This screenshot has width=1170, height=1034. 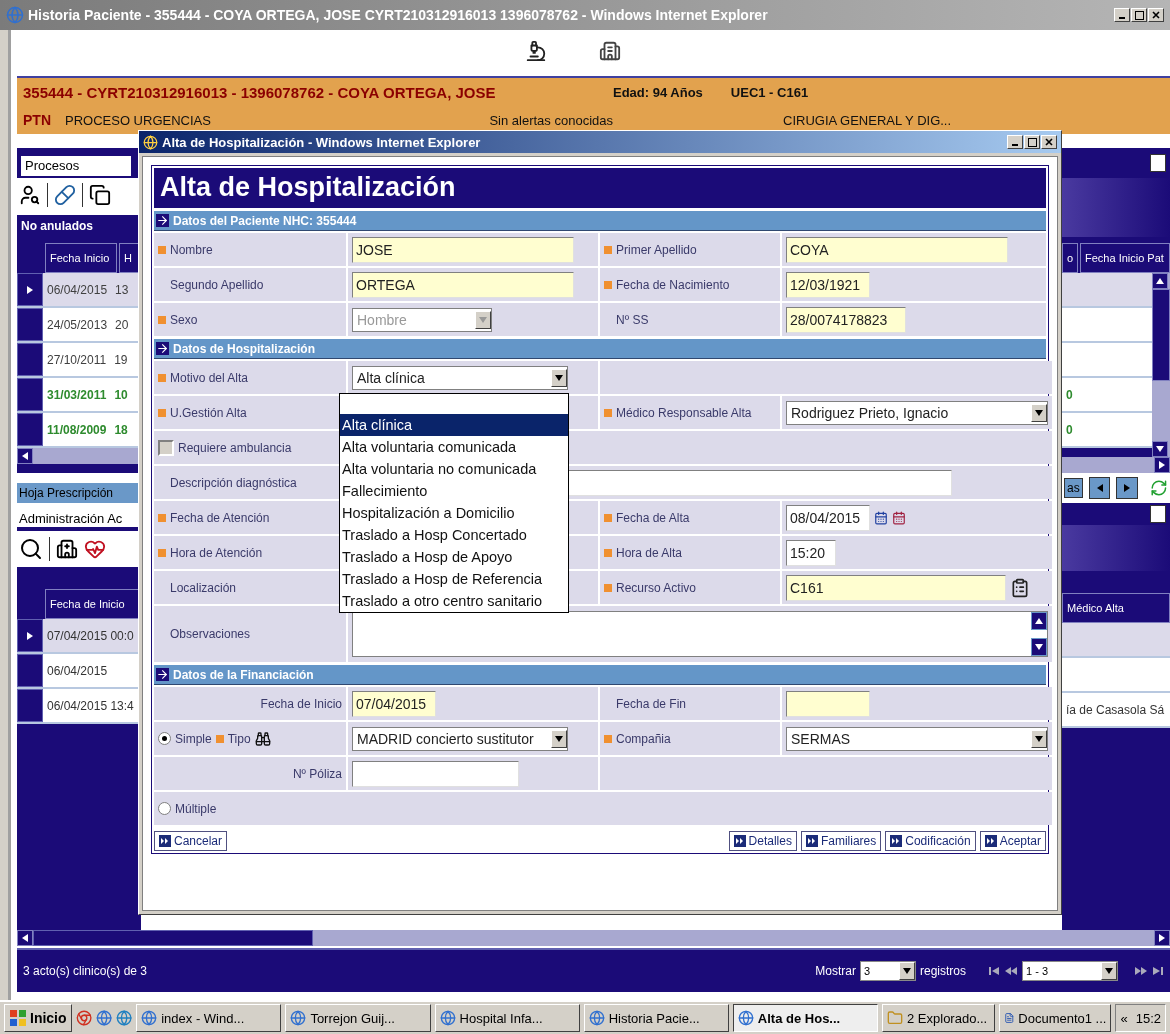 What do you see at coordinates (92, 635) in the screenshot?
I see `table-row: 07/04/2015 00:0` at bounding box center [92, 635].